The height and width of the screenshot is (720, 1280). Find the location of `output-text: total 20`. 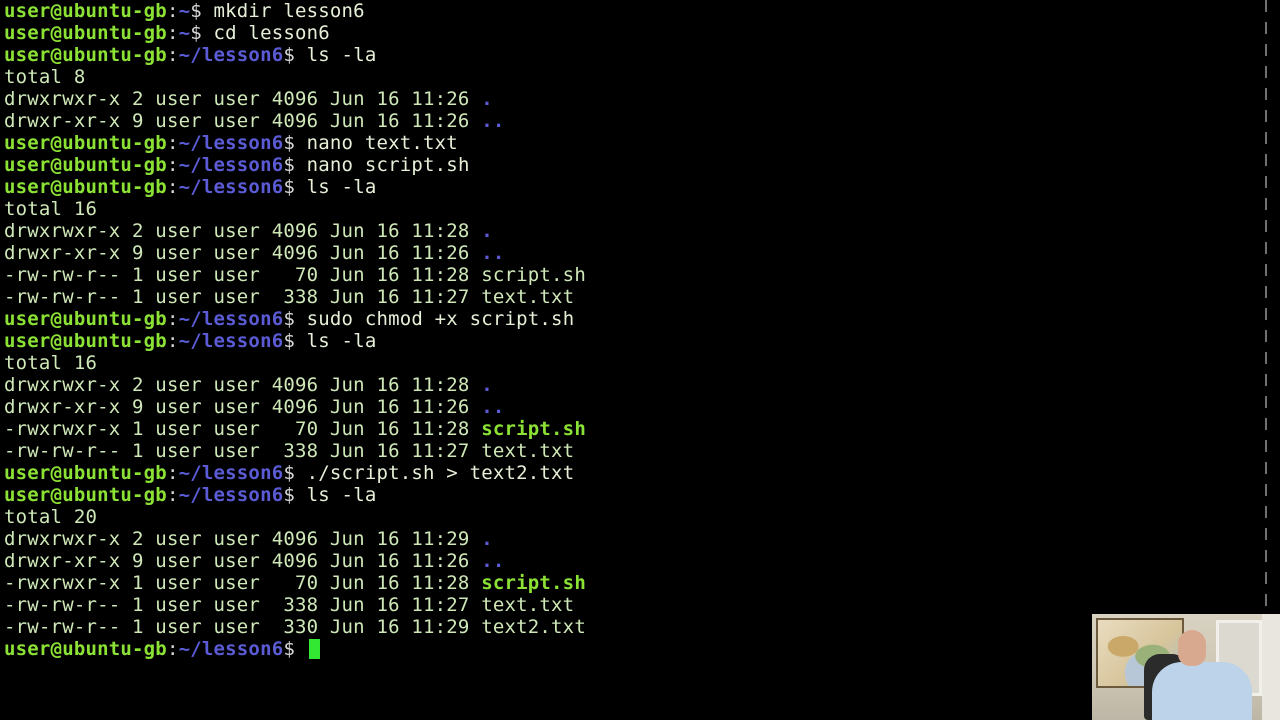

output-text: total 20 is located at coordinates (51, 517).